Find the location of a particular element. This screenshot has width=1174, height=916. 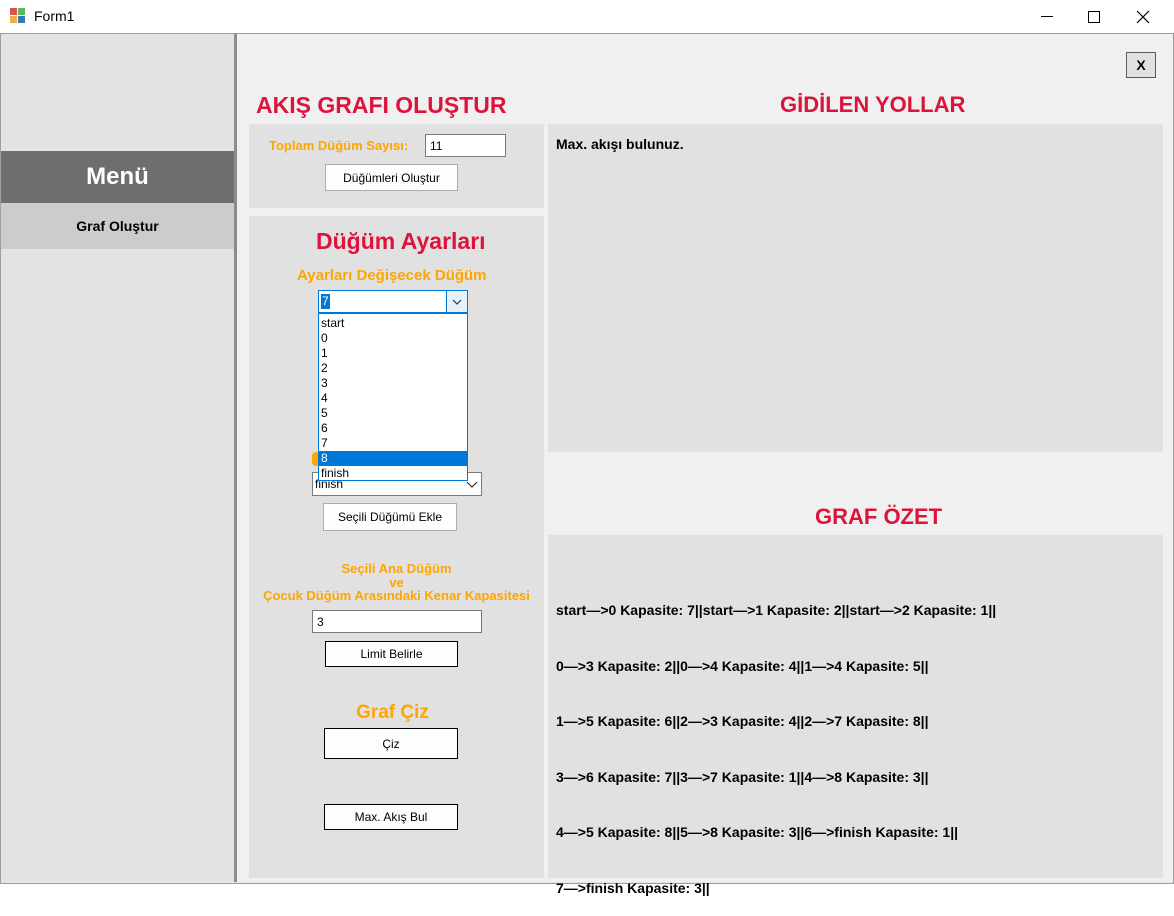

dropdown-option: 0 is located at coordinates (393, 338).